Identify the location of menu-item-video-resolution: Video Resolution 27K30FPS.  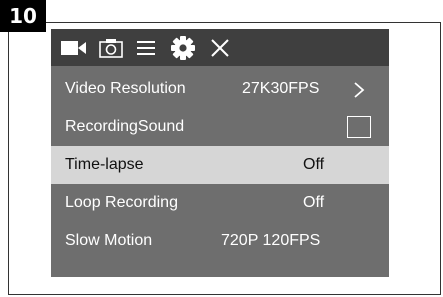
(220, 89).